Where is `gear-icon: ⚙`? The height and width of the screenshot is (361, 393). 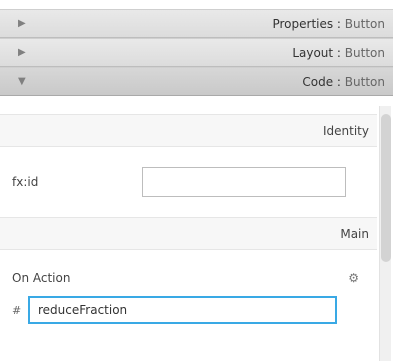 gear-icon: ⚙ is located at coordinates (353, 278).